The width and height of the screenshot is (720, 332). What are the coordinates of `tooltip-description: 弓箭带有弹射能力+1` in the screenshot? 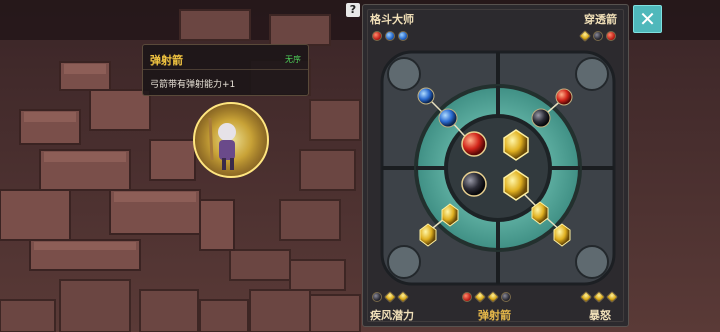 It's located at (193, 85).